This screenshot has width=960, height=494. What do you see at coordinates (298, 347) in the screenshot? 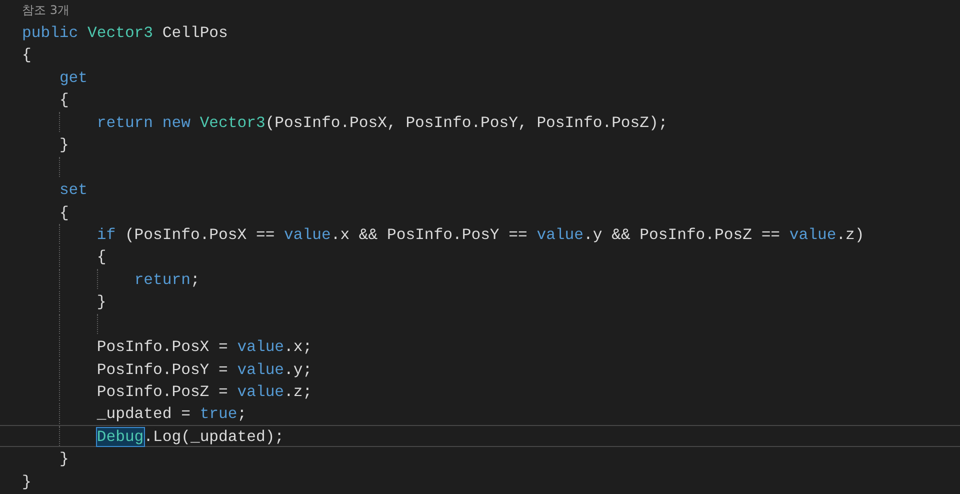
I see `code-text: .x;` at bounding box center [298, 347].